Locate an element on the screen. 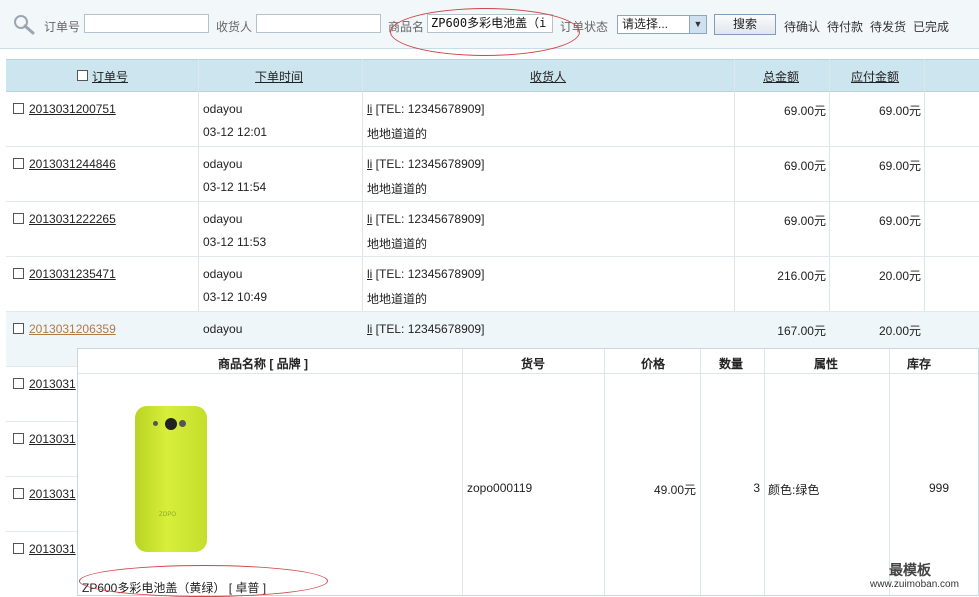 This screenshot has width=979, height=597. search-button: 搜索 is located at coordinates (745, 24).